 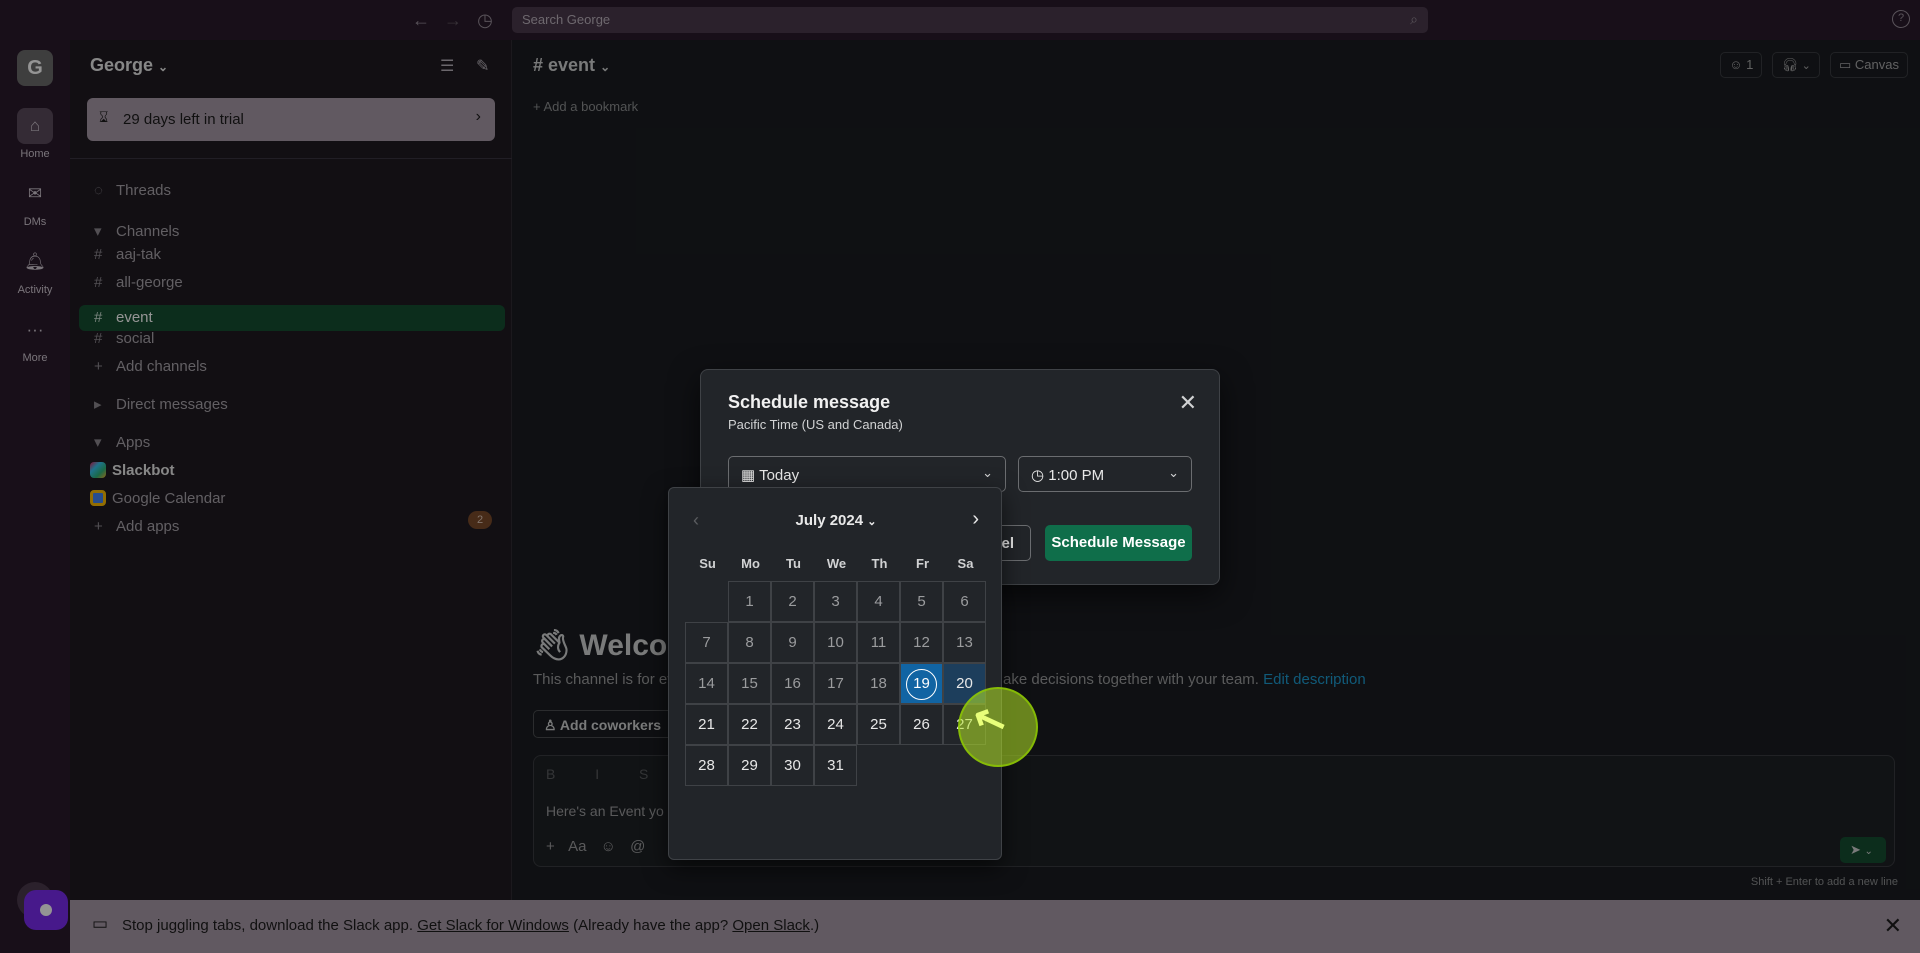 I want to click on calendar-day: 2, so click(x=792, y=601).